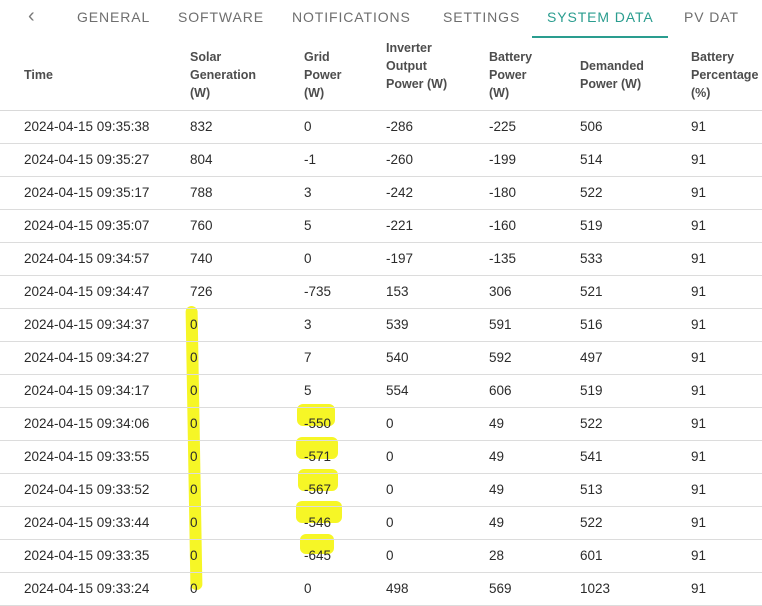 This screenshot has height=606, width=762. Describe the element at coordinates (397, 291) in the screenshot. I see `cell-inverter-output-power: 153` at that location.